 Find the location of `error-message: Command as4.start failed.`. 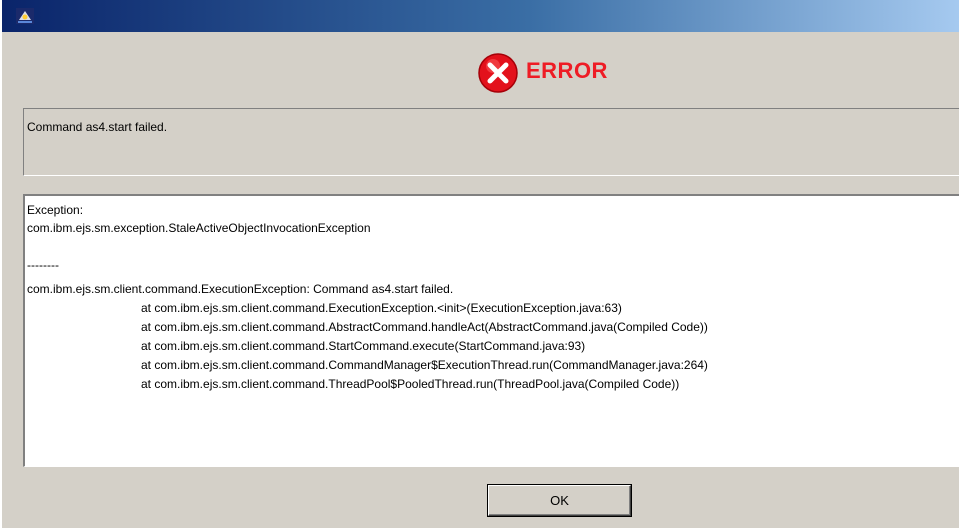

error-message: Command as4.start failed. is located at coordinates (97, 127).